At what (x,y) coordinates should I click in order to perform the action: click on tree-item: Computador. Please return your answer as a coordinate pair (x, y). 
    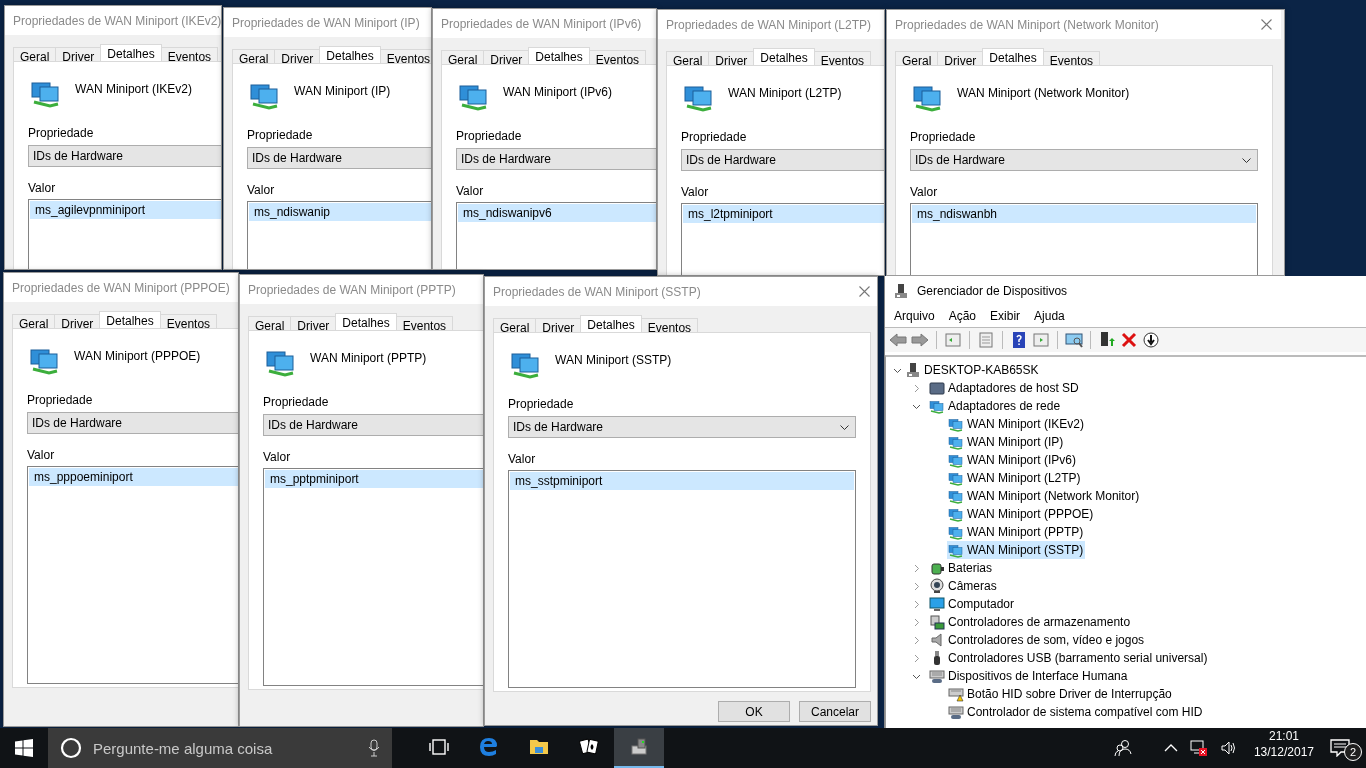
    Looking at the image, I should click on (972, 604).